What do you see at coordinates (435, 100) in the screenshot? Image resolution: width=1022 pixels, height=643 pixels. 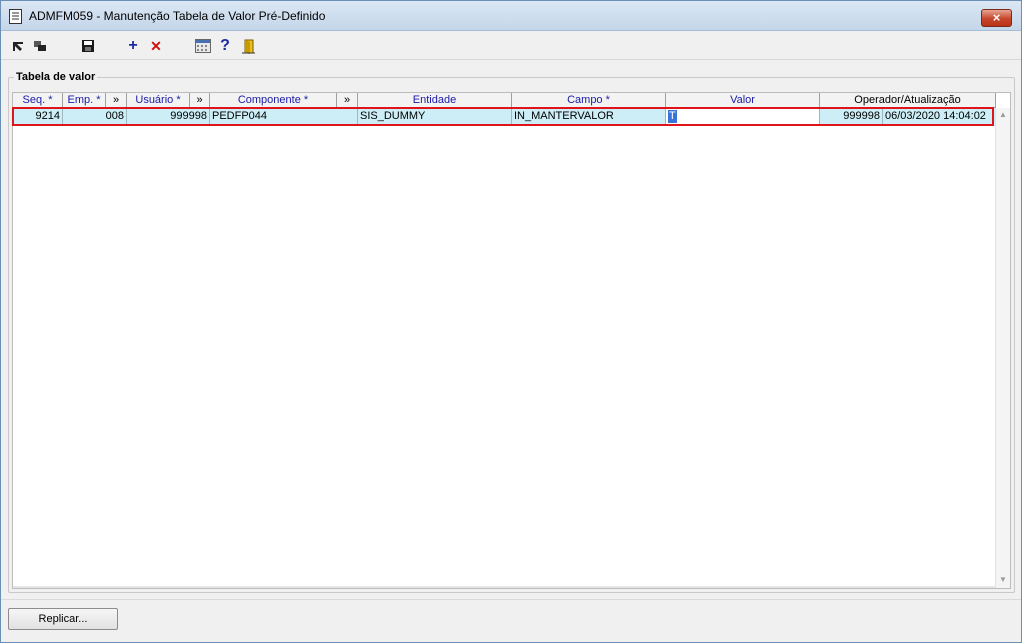 I see `column-header-entidade: Entidade` at bounding box center [435, 100].